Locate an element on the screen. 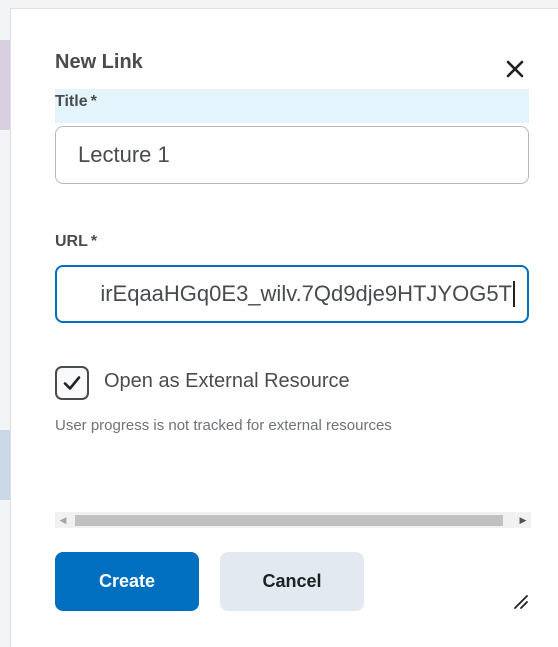  text-cursor is located at coordinates (514, 294).